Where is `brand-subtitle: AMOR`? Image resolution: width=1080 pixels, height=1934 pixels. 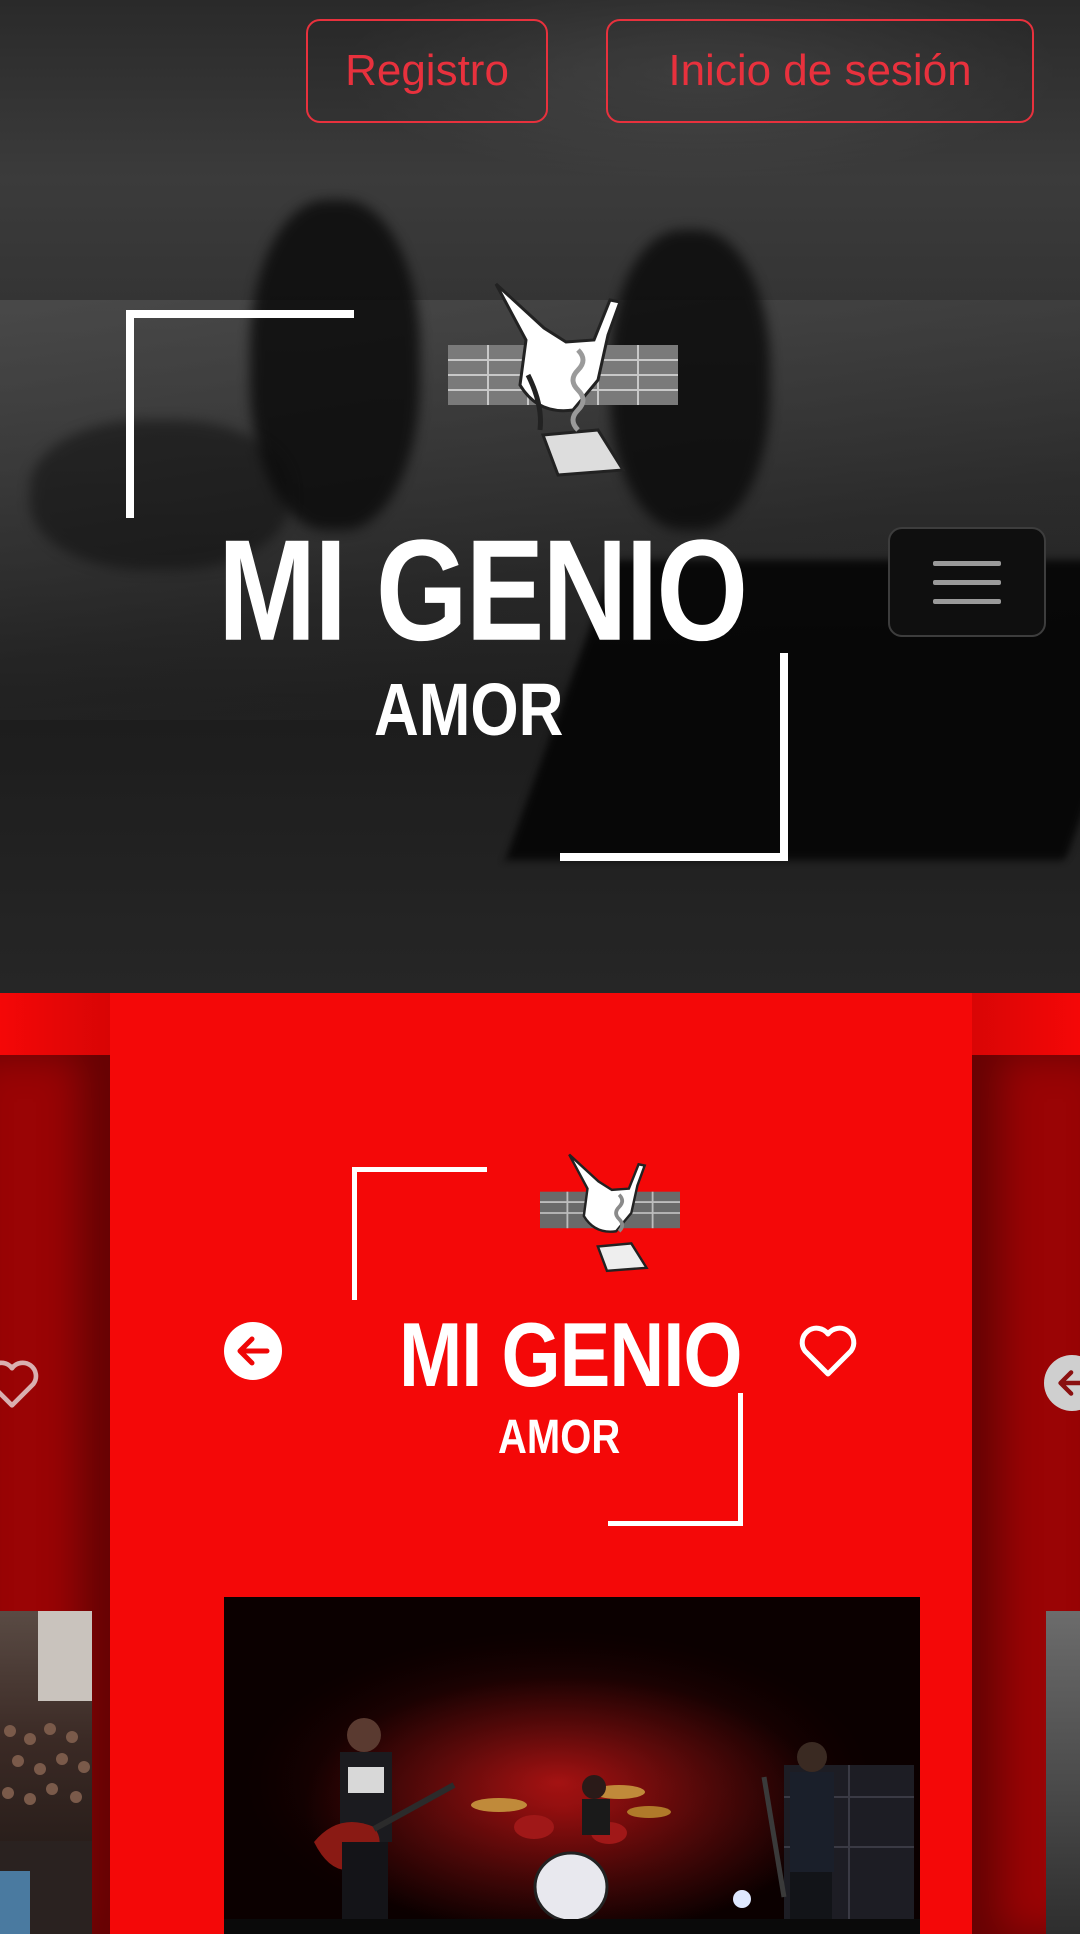 brand-subtitle: AMOR is located at coordinates (469, 710).